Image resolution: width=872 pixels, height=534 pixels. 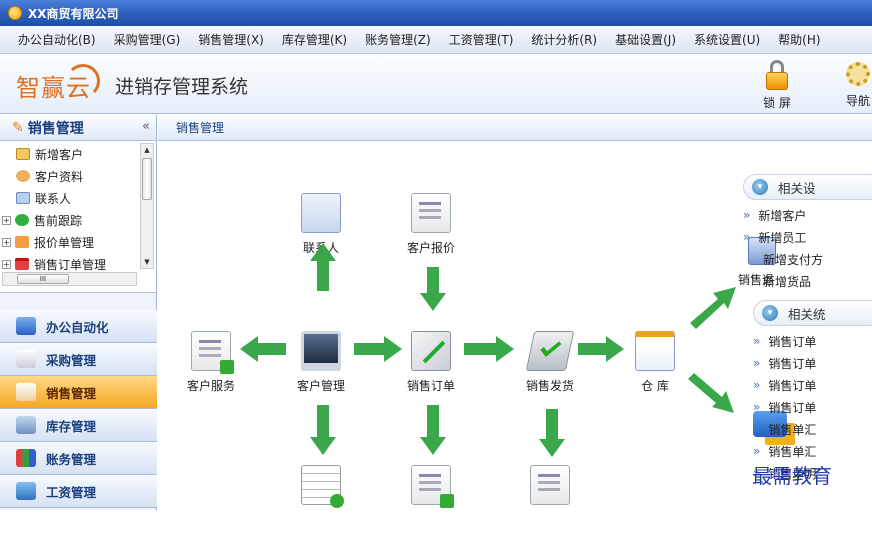 I want to click on menu-payroll: 工资管理(T), so click(x=481, y=39).